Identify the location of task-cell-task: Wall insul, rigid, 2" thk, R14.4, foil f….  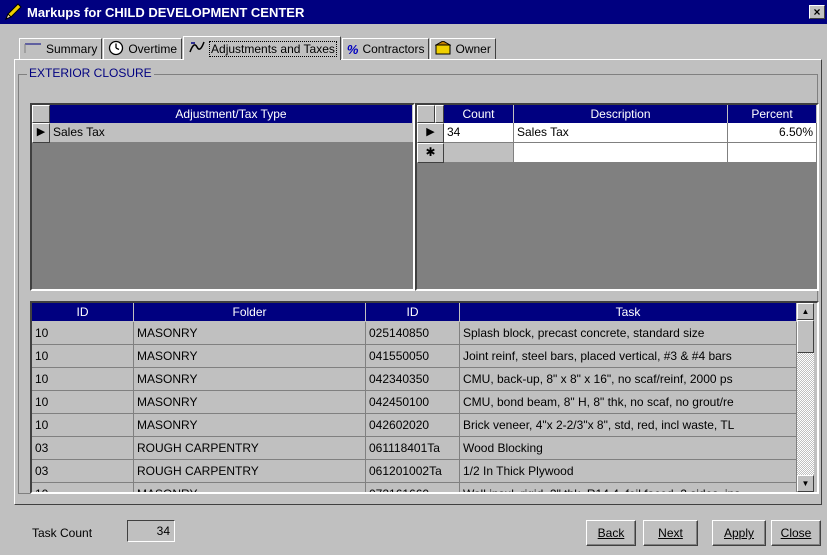
(628, 487).